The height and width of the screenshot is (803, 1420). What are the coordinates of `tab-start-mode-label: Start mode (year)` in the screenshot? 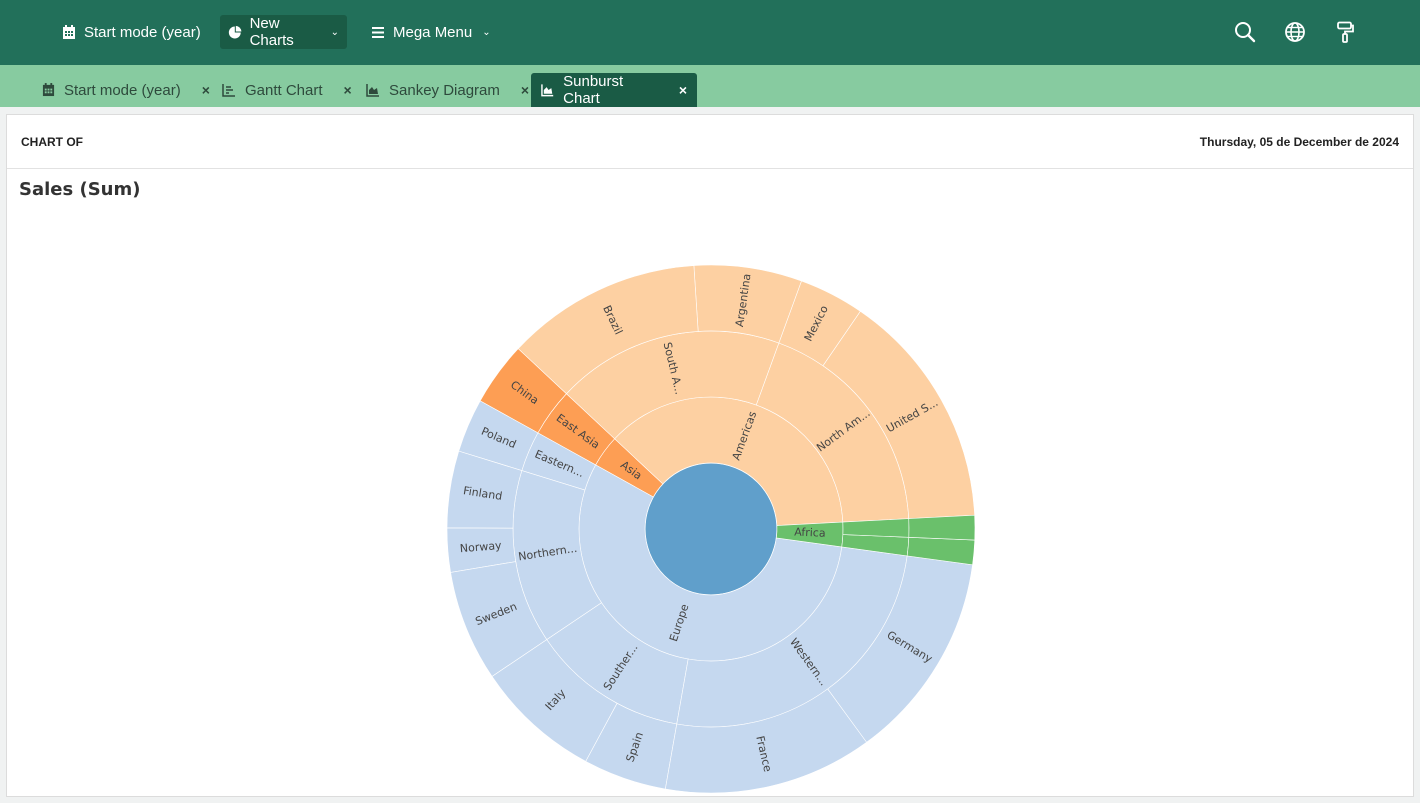 It's located at (122, 90).